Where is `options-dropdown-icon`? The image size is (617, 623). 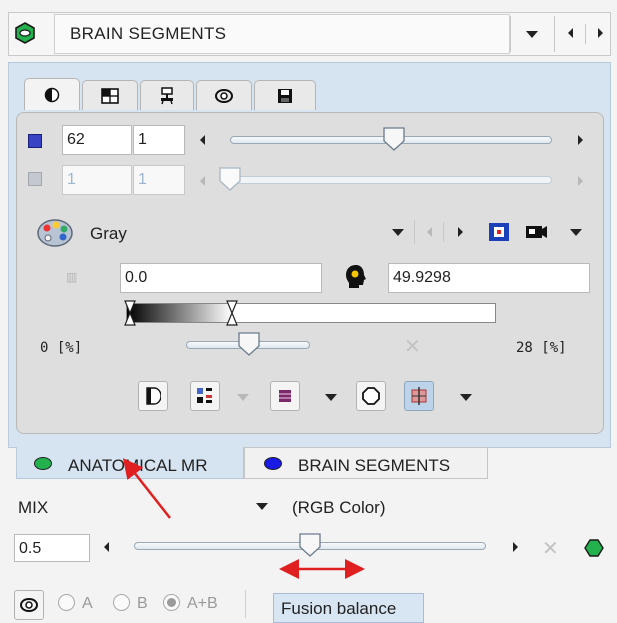 options-dropdown-icon is located at coordinates (576, 232).